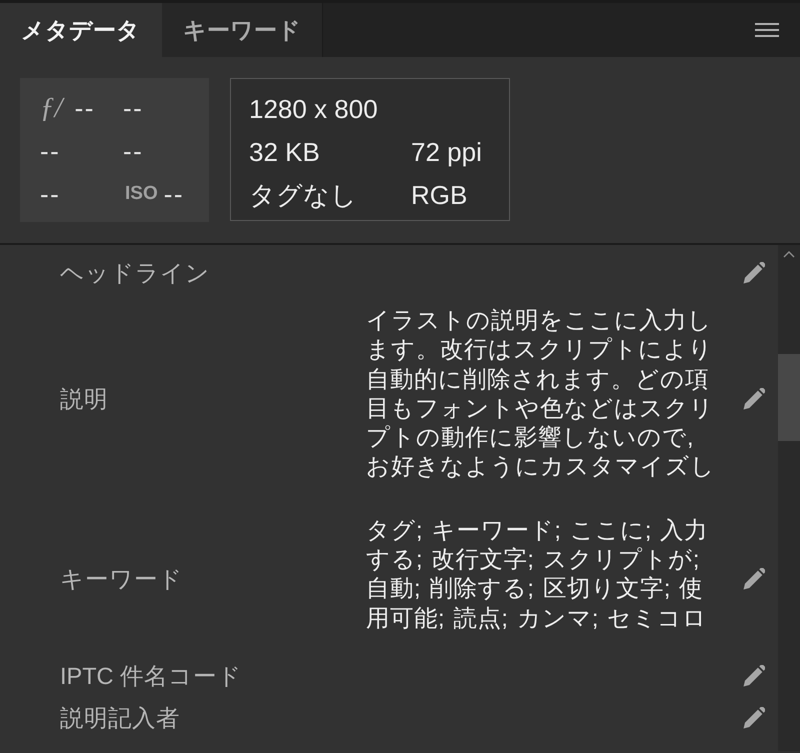 This screenshot has height=753, width=800. I want to click on field-label: キーワード, so click(121, 579).